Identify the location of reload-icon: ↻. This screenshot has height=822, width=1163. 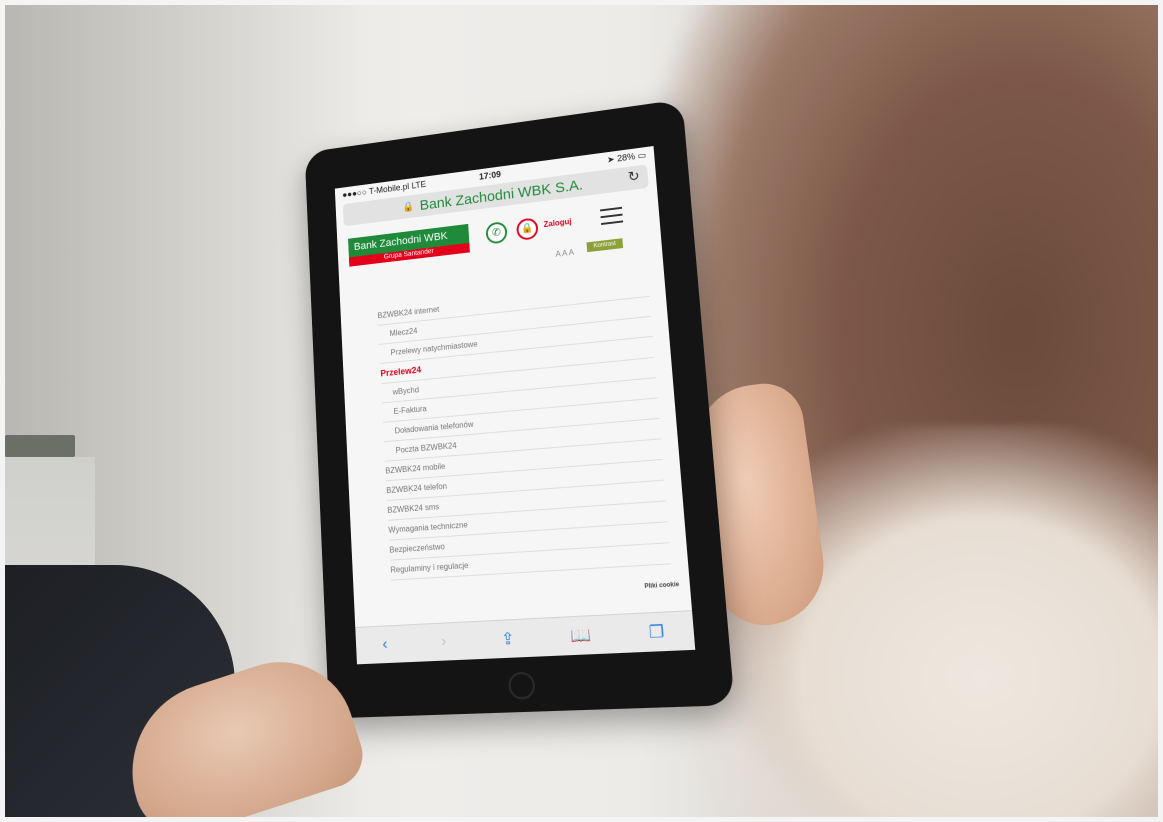
(633, 176).